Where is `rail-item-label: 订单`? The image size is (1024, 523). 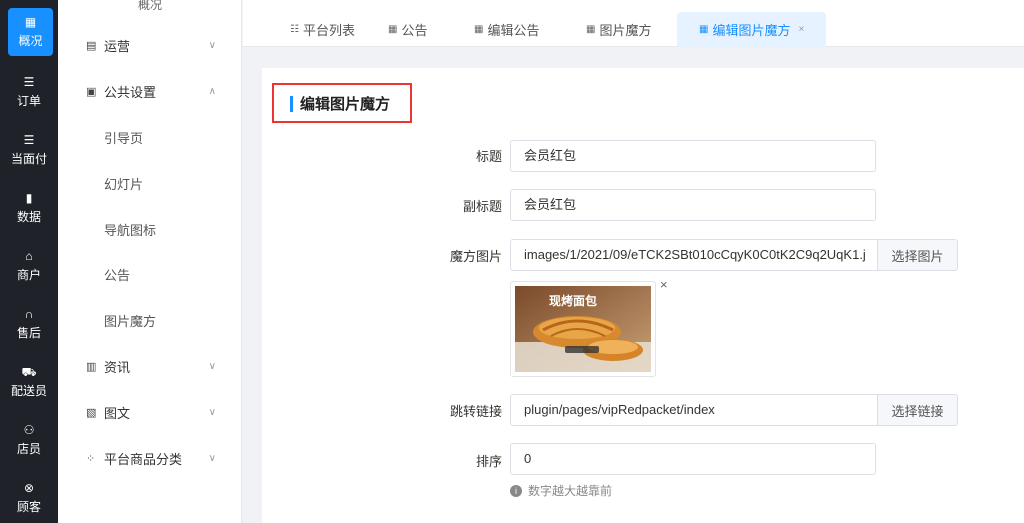
rail-item-label: 订单 is located at coordinates (28, 101).